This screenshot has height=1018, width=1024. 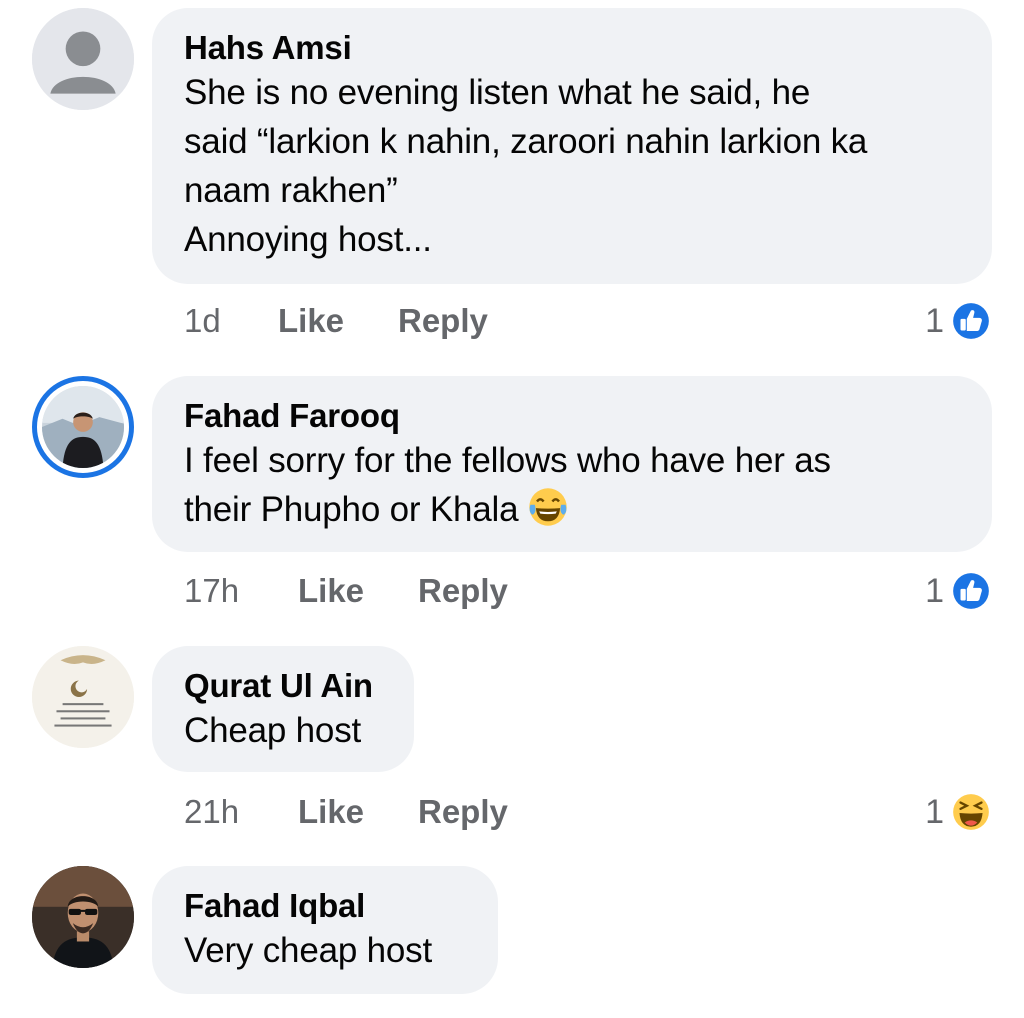 What do you see at coordinates (572, 48) in the screenshot?
I see `comment-author: Hahs Amsi` at bounding box center [572, 48].